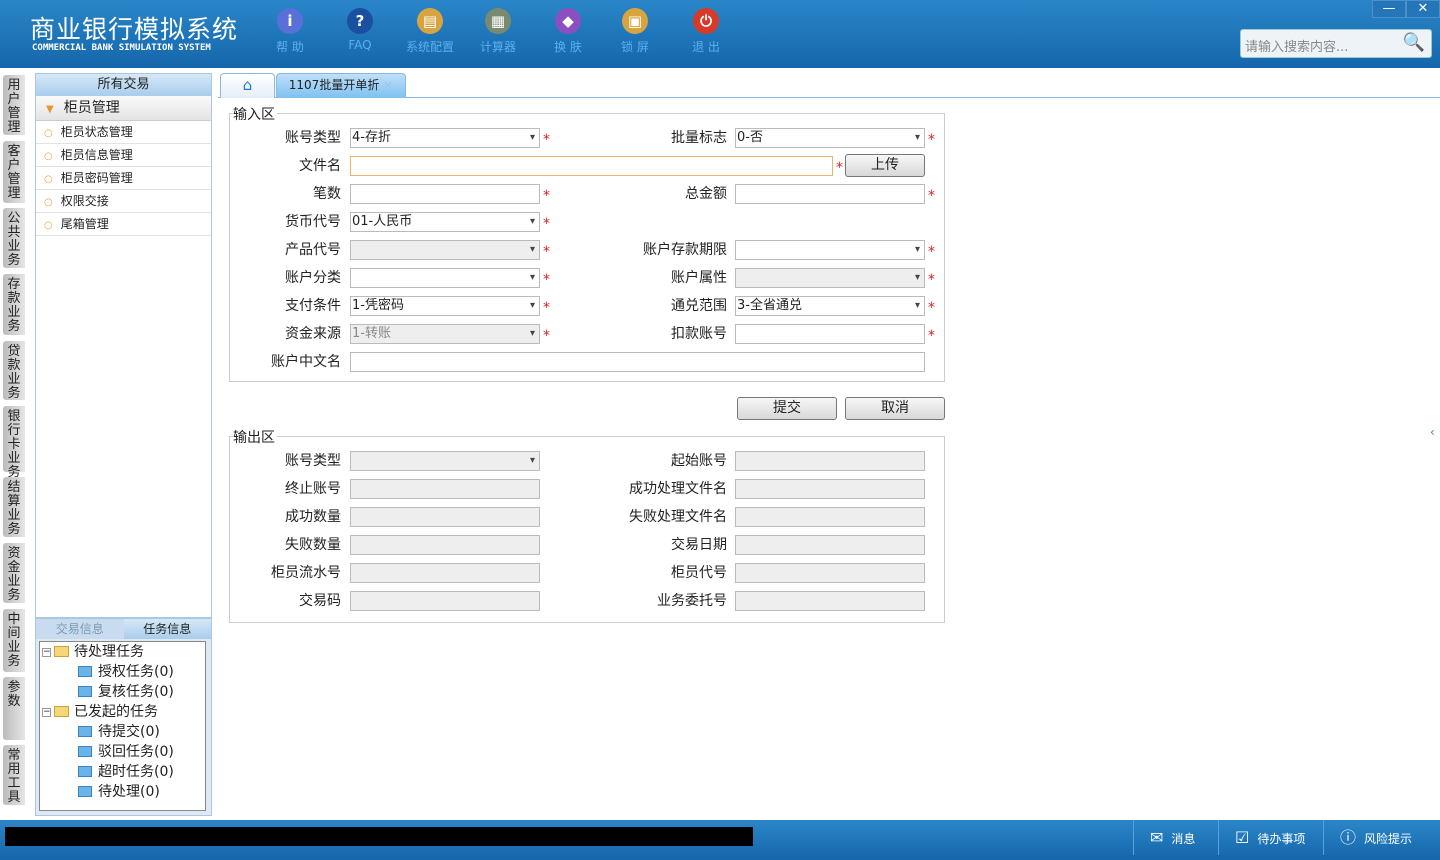 This screenshot has height=860, width=1440. I want to click on upload-button: 上传, so click(885, 165).